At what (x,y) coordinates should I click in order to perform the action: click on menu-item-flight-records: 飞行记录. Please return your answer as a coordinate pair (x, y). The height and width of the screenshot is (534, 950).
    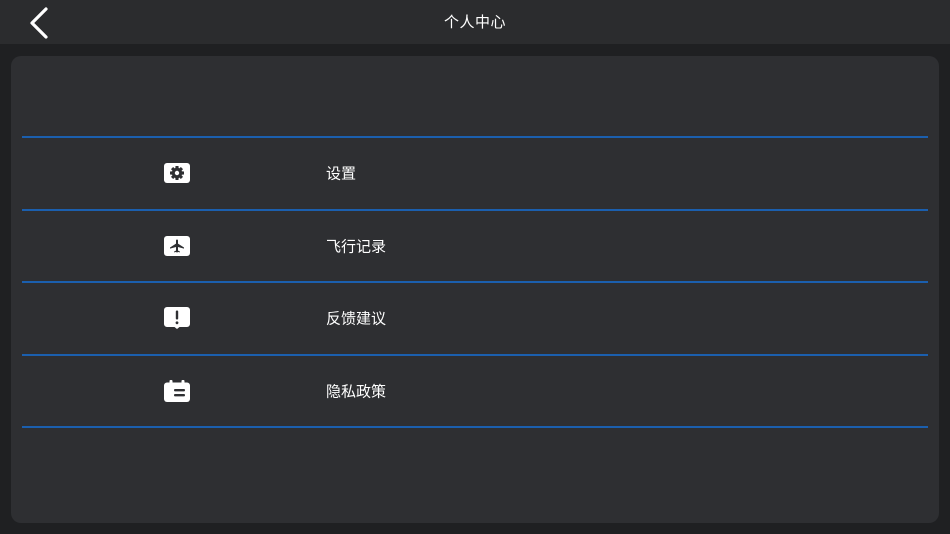
    Looking at the image, I should click on (475, 246).